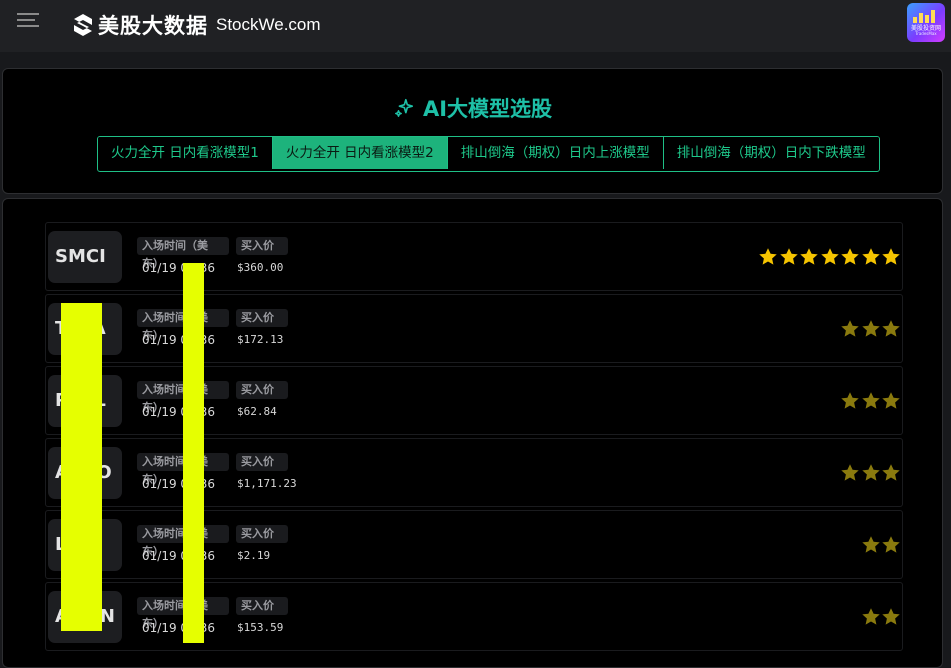 Image resolution: width=951 pixels, height=668 pixels. Describe the element at coordinates (268, 24) in the screenshot. I see `logo-title-en: StockWe.com` at that location.